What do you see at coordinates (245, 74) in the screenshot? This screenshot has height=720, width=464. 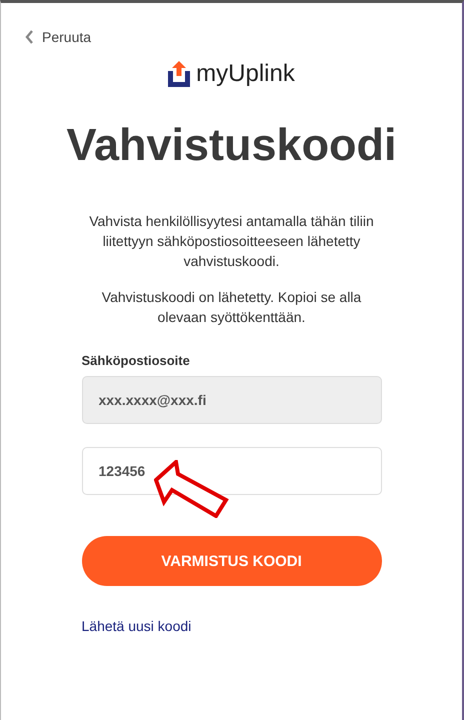 I see `logo-text: myUplink` at bounding box center [245, 74].